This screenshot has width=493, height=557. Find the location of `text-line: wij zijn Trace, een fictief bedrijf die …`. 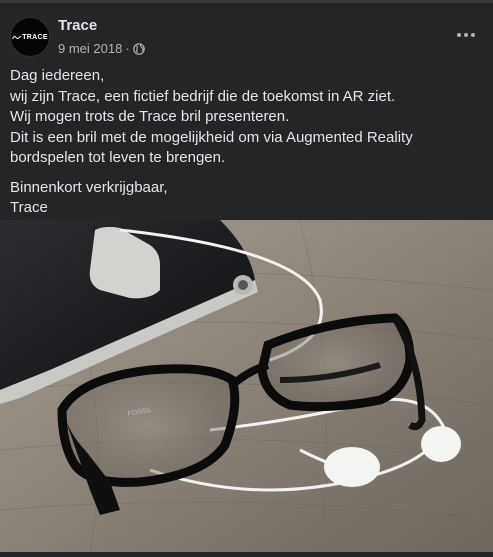

text-line: wij zijn Trace, een fictief bedrijf die … is located at coordinates (203, 96).